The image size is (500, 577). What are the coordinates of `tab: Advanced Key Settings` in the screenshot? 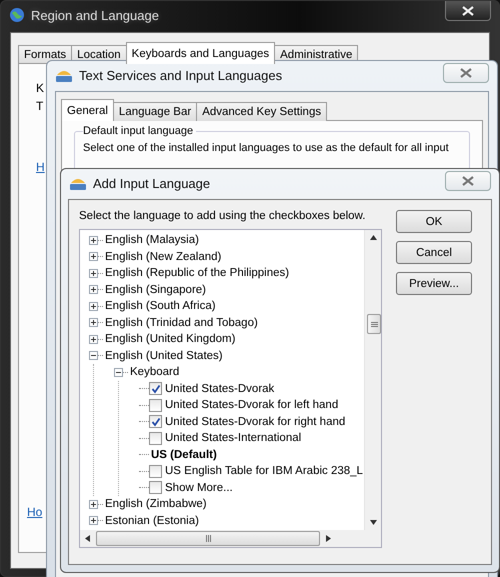 It's located at (262, 111).